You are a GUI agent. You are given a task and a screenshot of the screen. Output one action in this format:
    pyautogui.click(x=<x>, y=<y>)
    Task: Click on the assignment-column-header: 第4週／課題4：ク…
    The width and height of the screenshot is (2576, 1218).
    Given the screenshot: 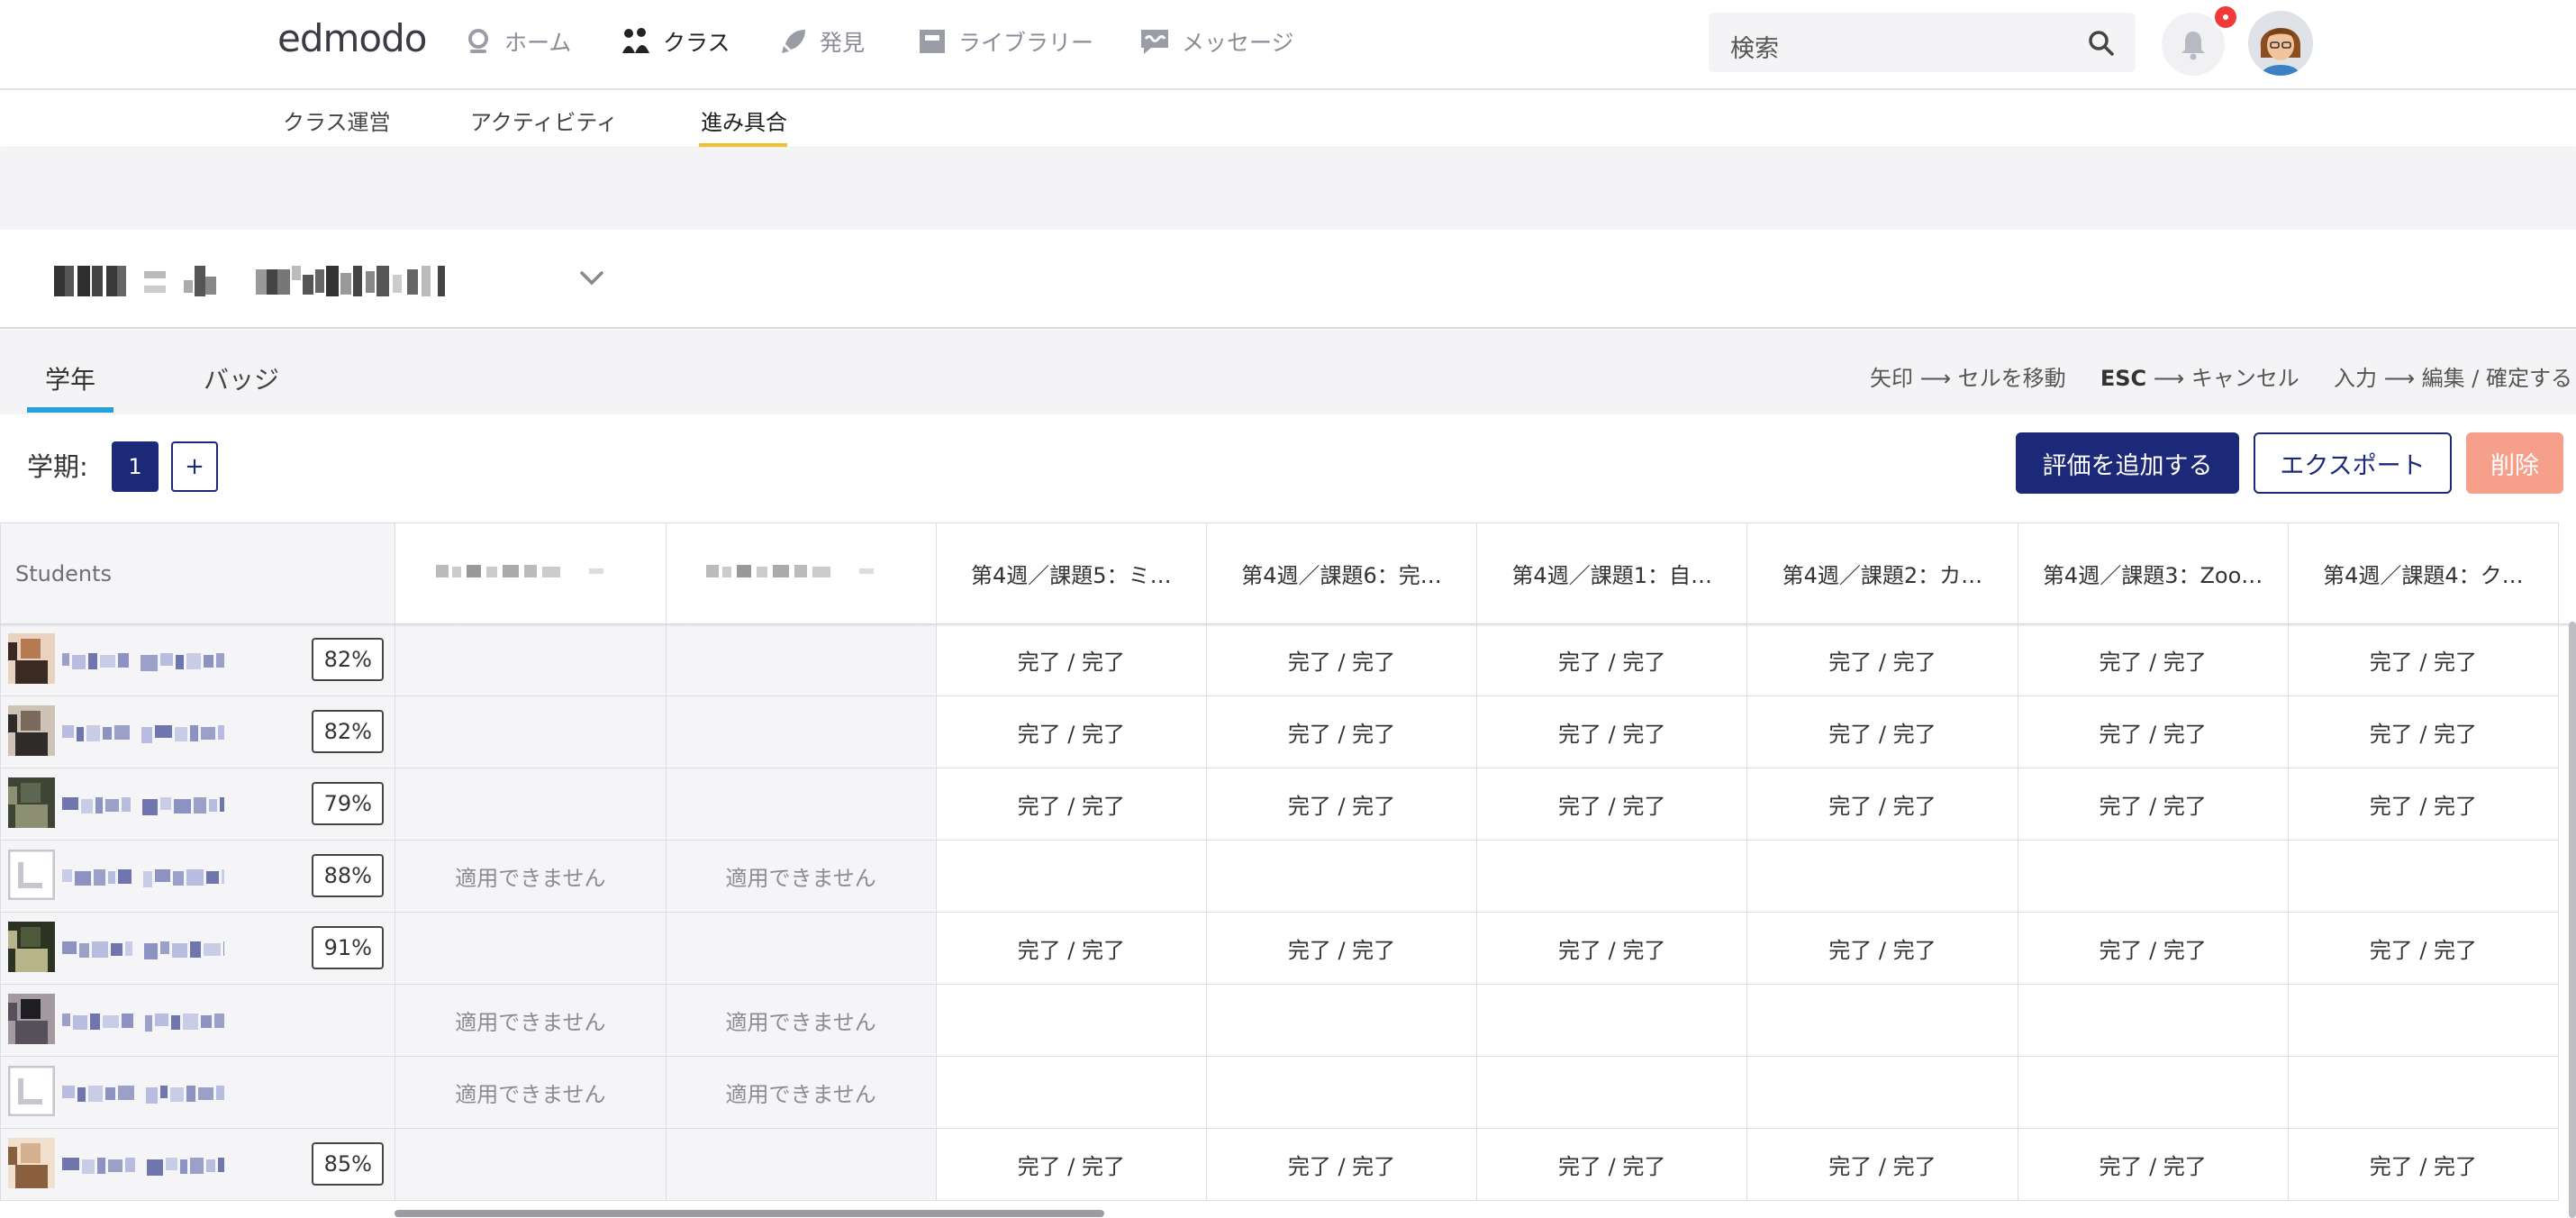 What is the action you would take?
    pyautogui.click(x=2423, y=573)
    